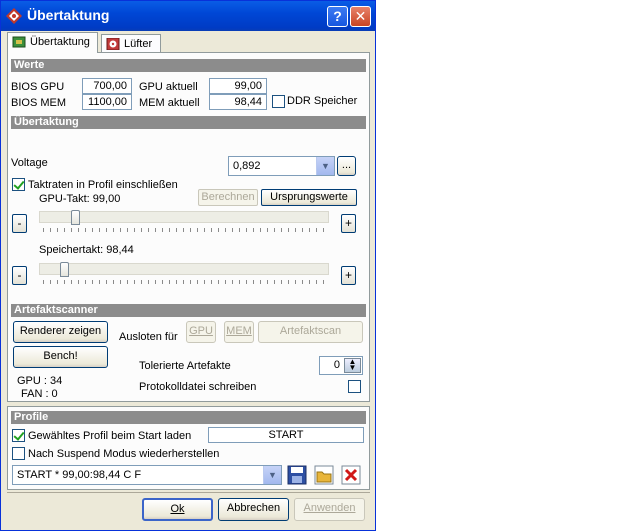 This screenshot has height=531, width=640. What do you see at coordinates (188, 492) in the screenshot?
I see `footer-divider` at bounding box center [188, 492].